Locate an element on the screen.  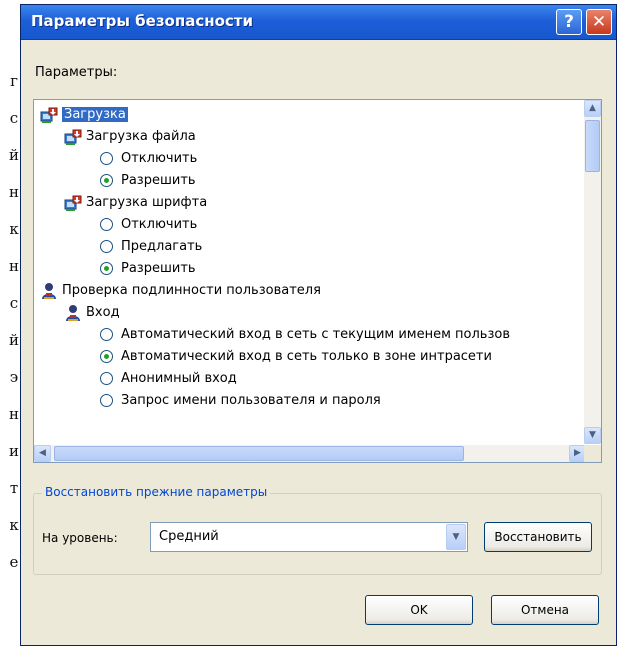
tree-item-label: Предлагать is located at coordinates (162, 246).